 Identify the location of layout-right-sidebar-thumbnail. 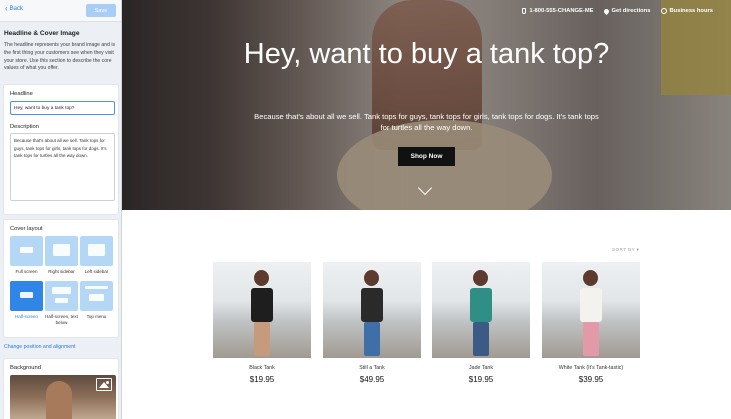
(61, 251).